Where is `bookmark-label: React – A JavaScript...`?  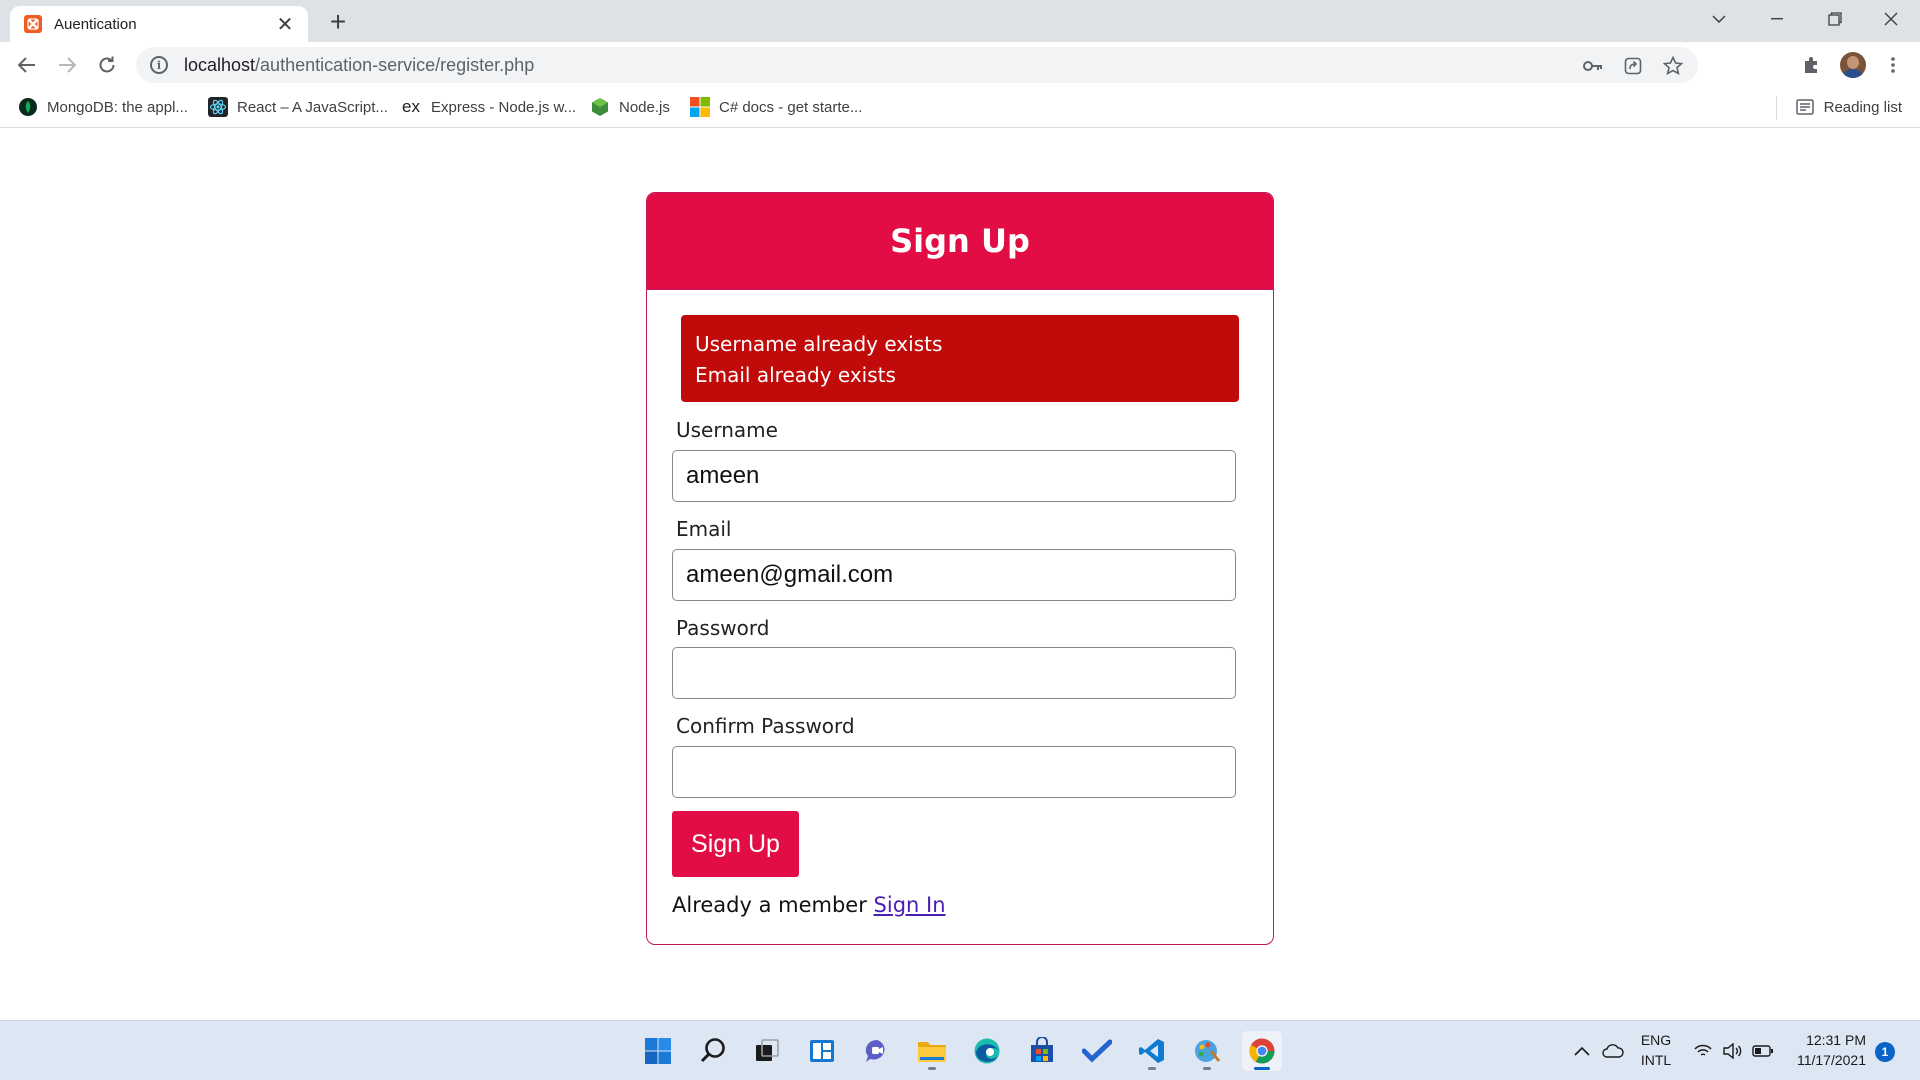 bookmark-label: React – A JavaScript... is located at coordinates (312, 107).